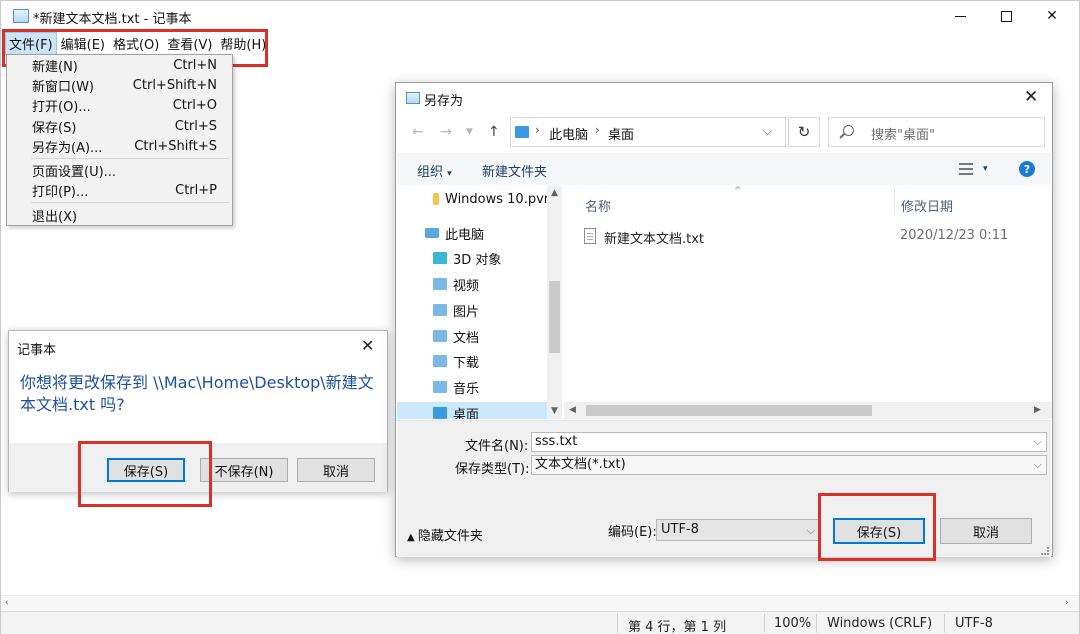 This screenshot has width=1080, height=634. What do you see at coordinates (466, 338) in the screenshot?
I see `tree-item-label: 文档` at bounding box center [466, 338].